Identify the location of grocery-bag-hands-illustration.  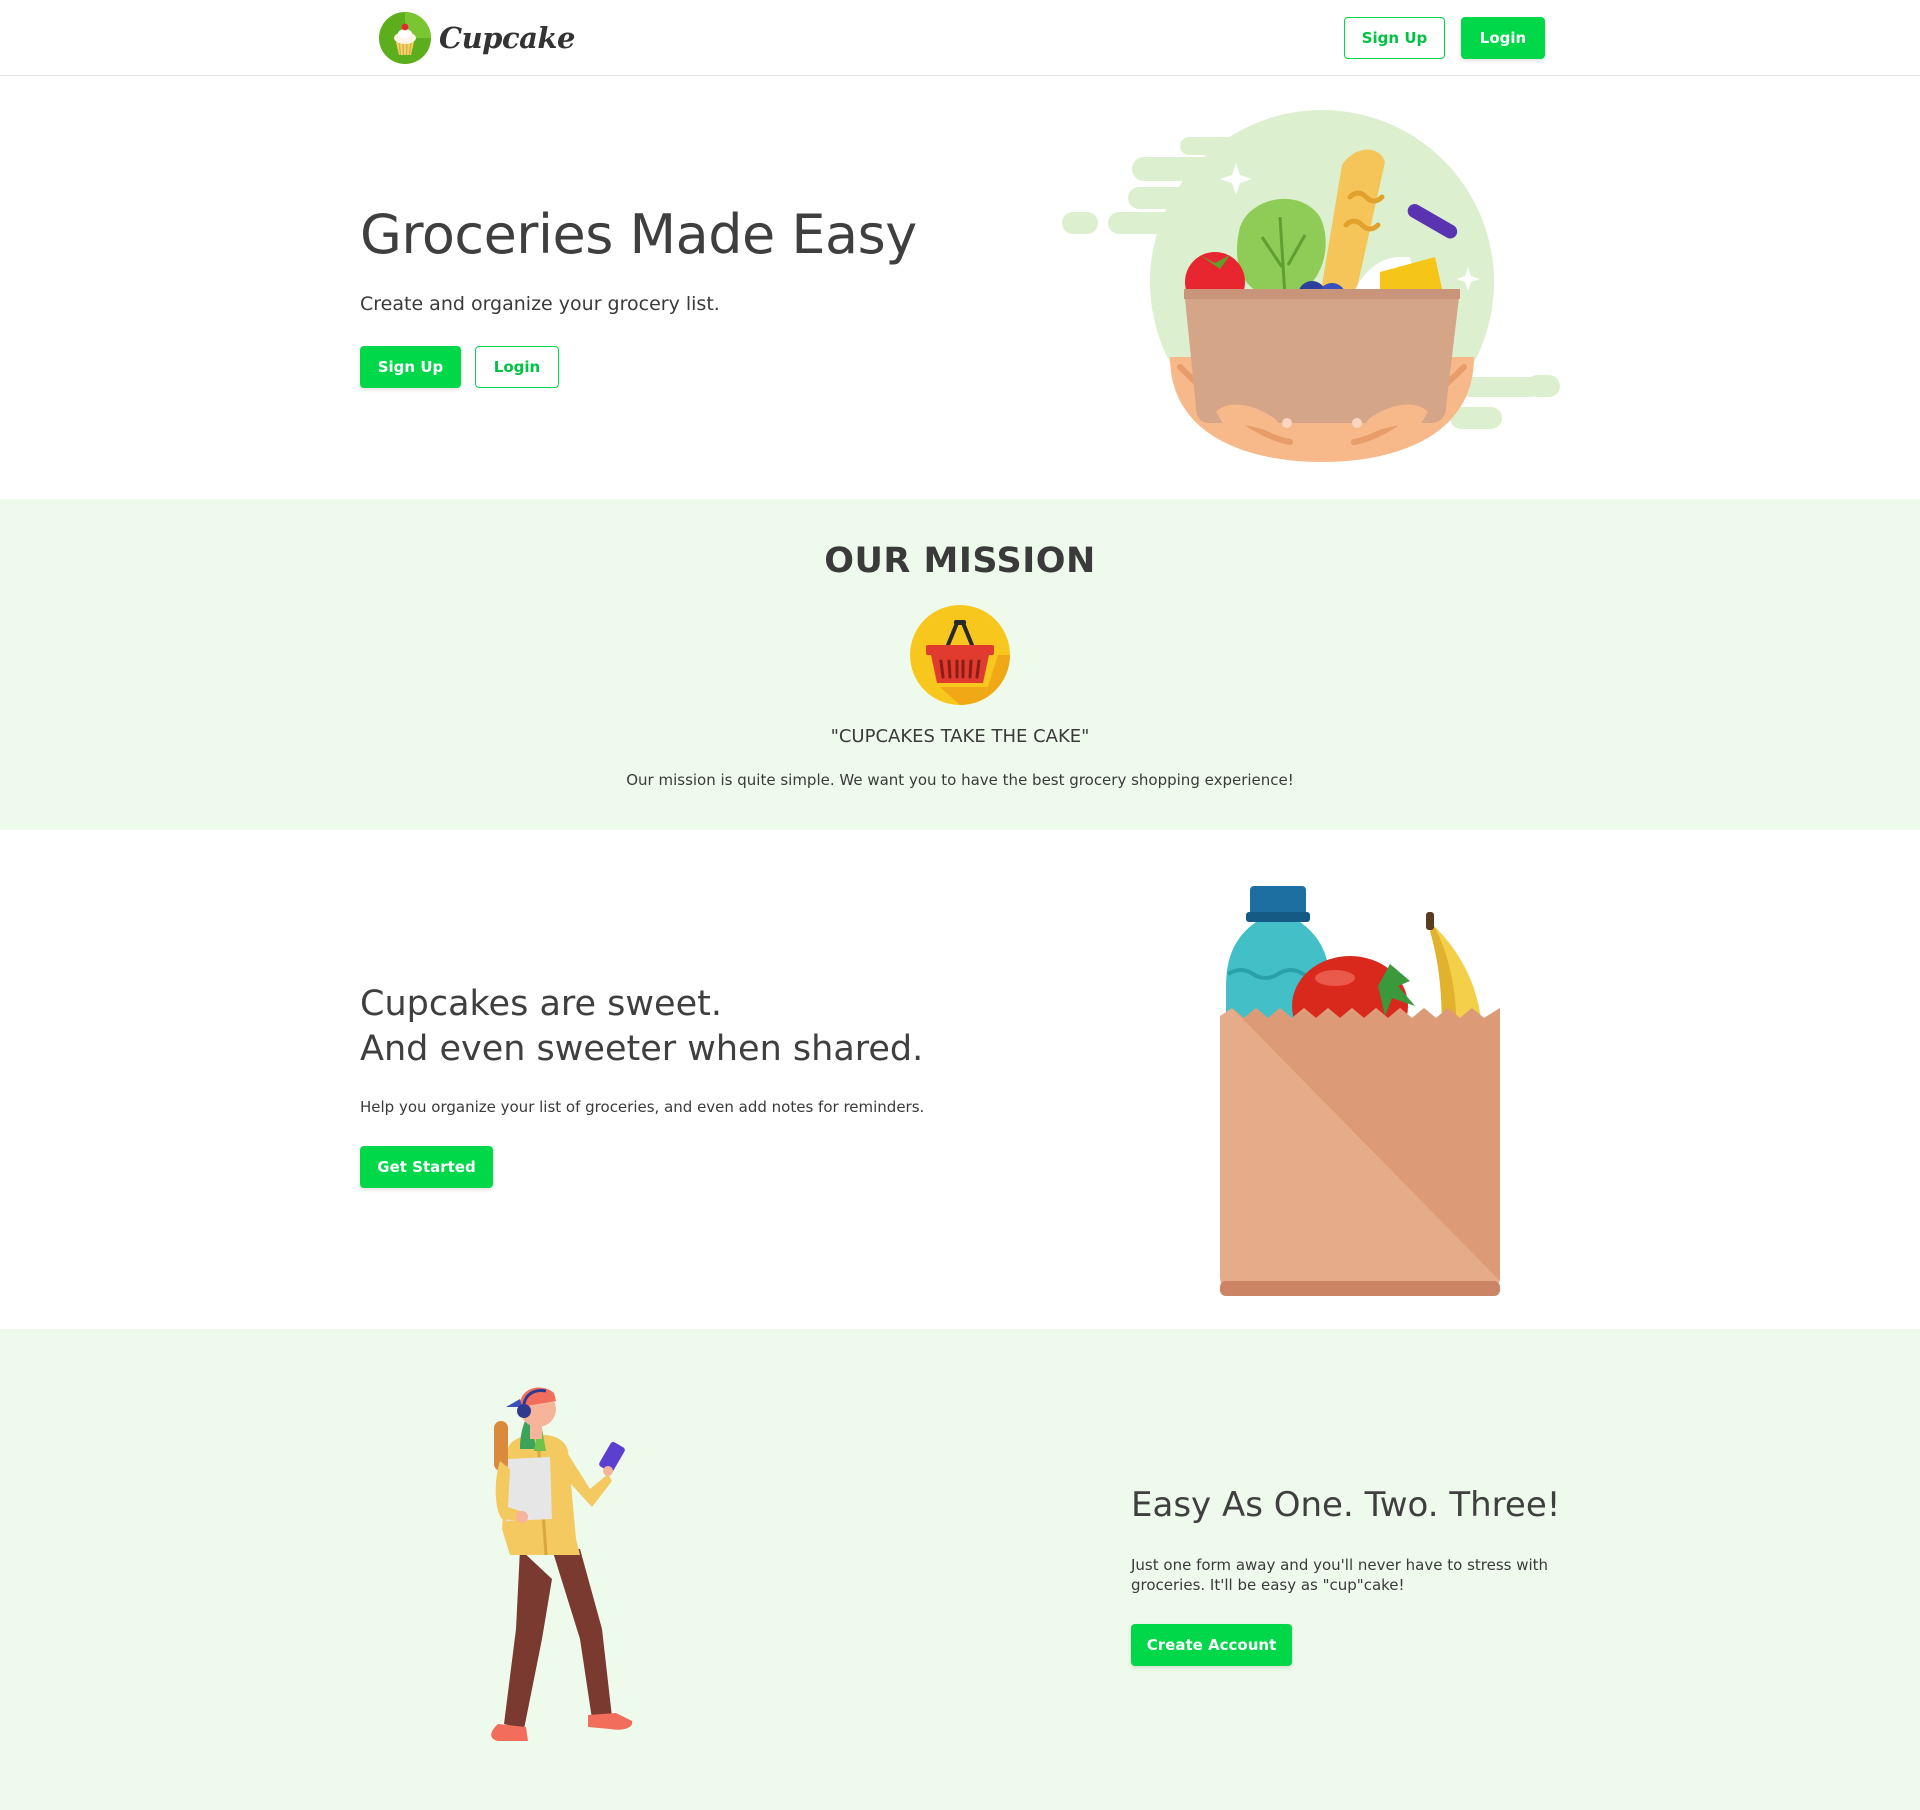
(1311, 286).